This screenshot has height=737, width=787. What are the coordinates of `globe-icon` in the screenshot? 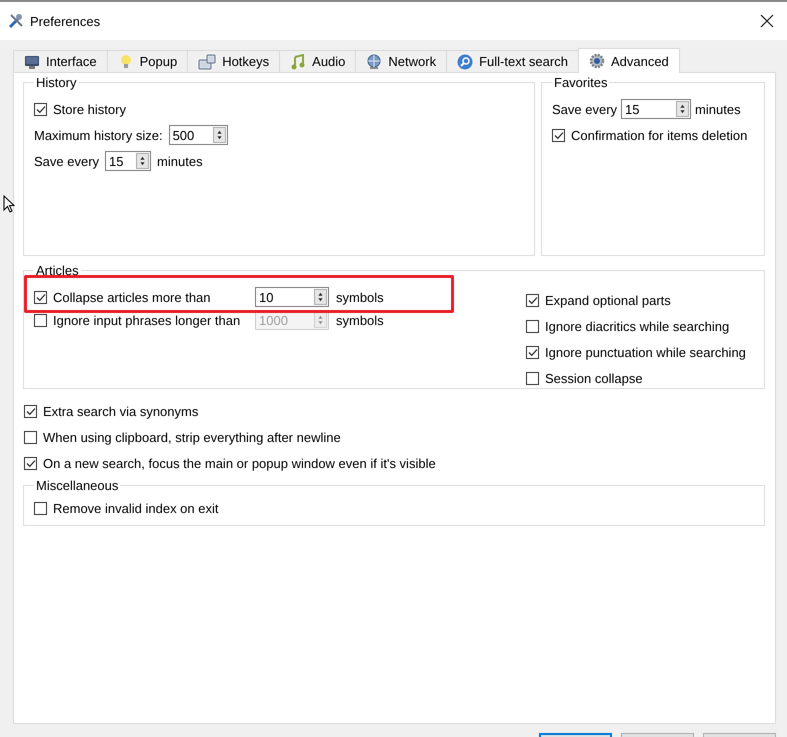 It's located at (374, 62).